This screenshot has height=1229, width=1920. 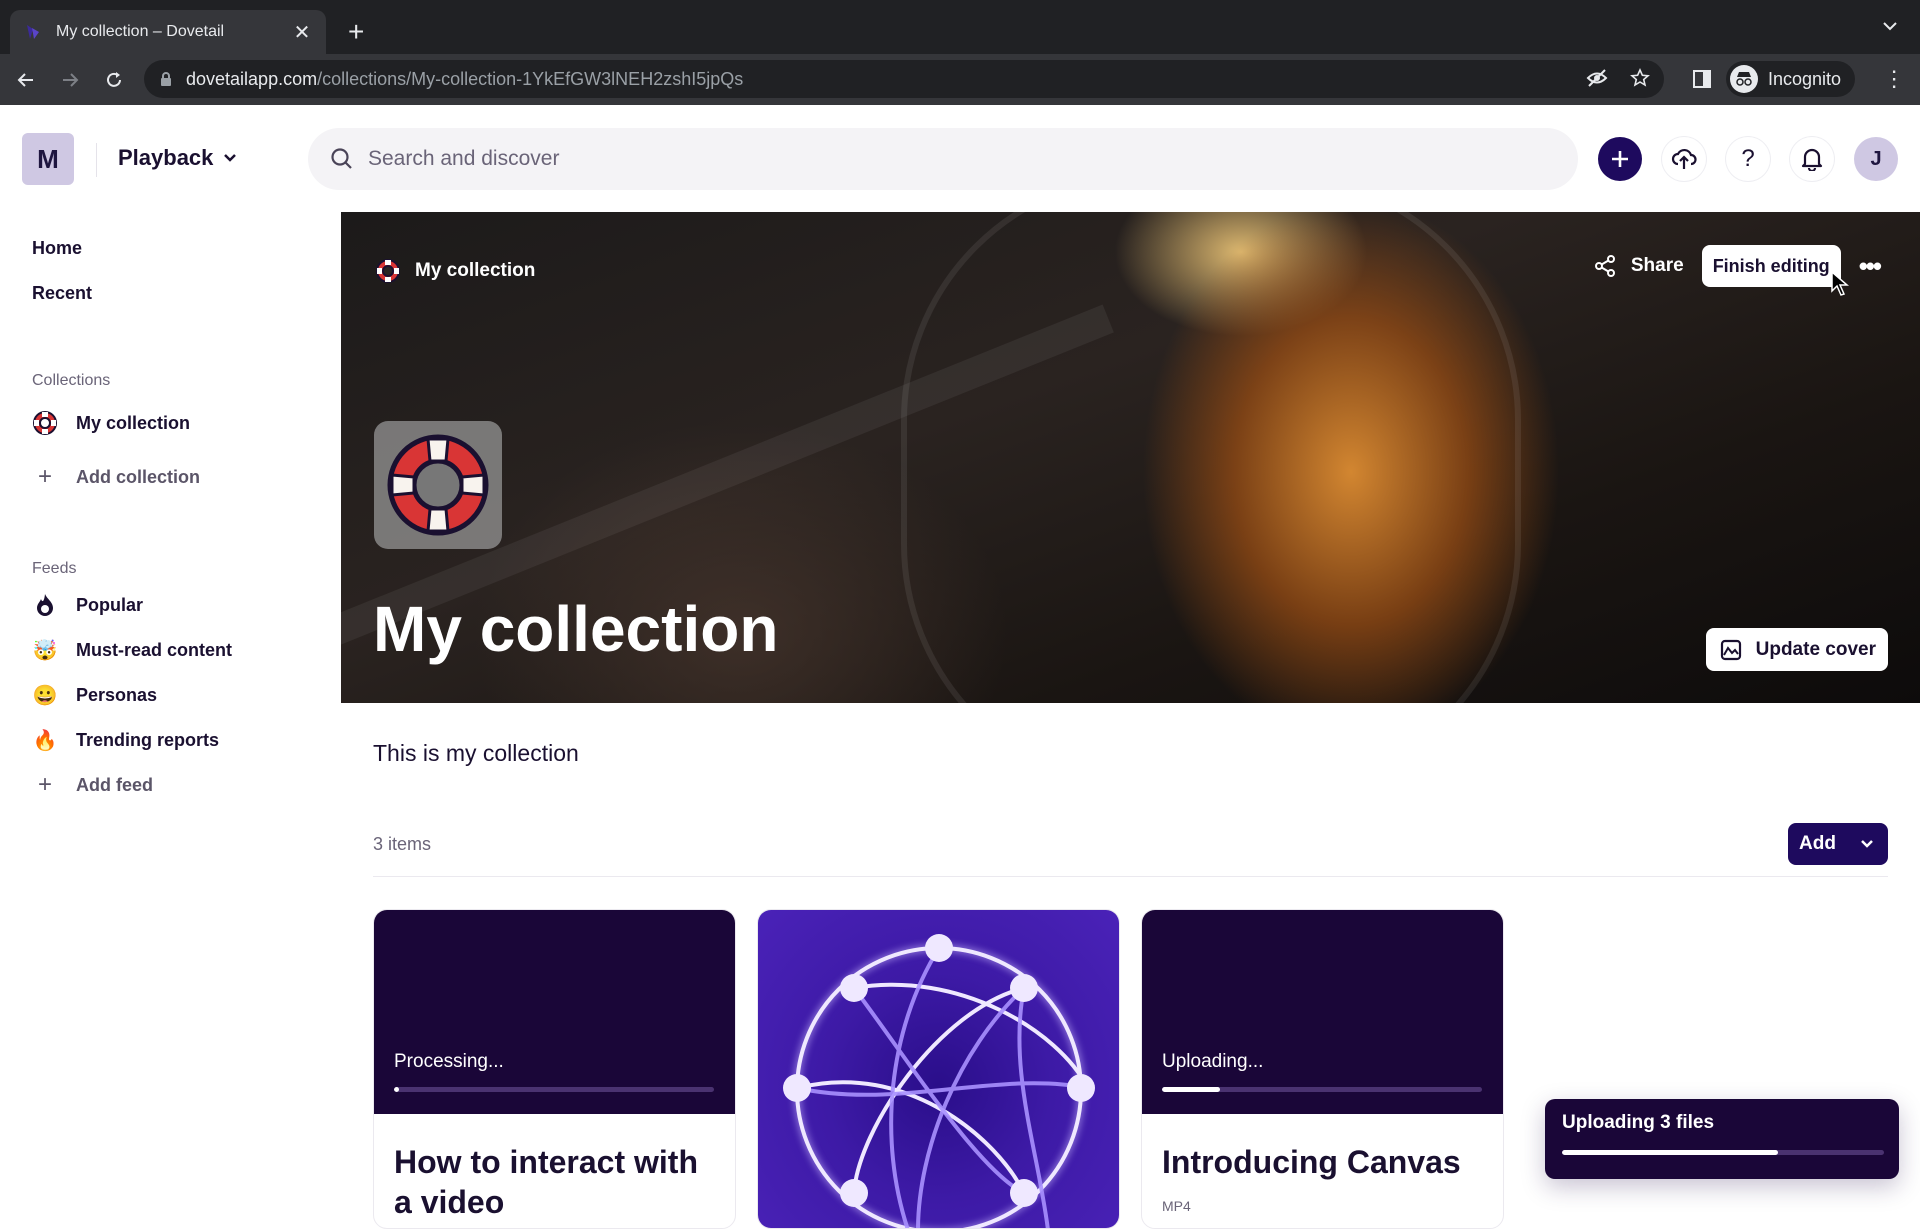 I want to click on browser-menu-icon: ⋮, so click(x=1894, y=79).